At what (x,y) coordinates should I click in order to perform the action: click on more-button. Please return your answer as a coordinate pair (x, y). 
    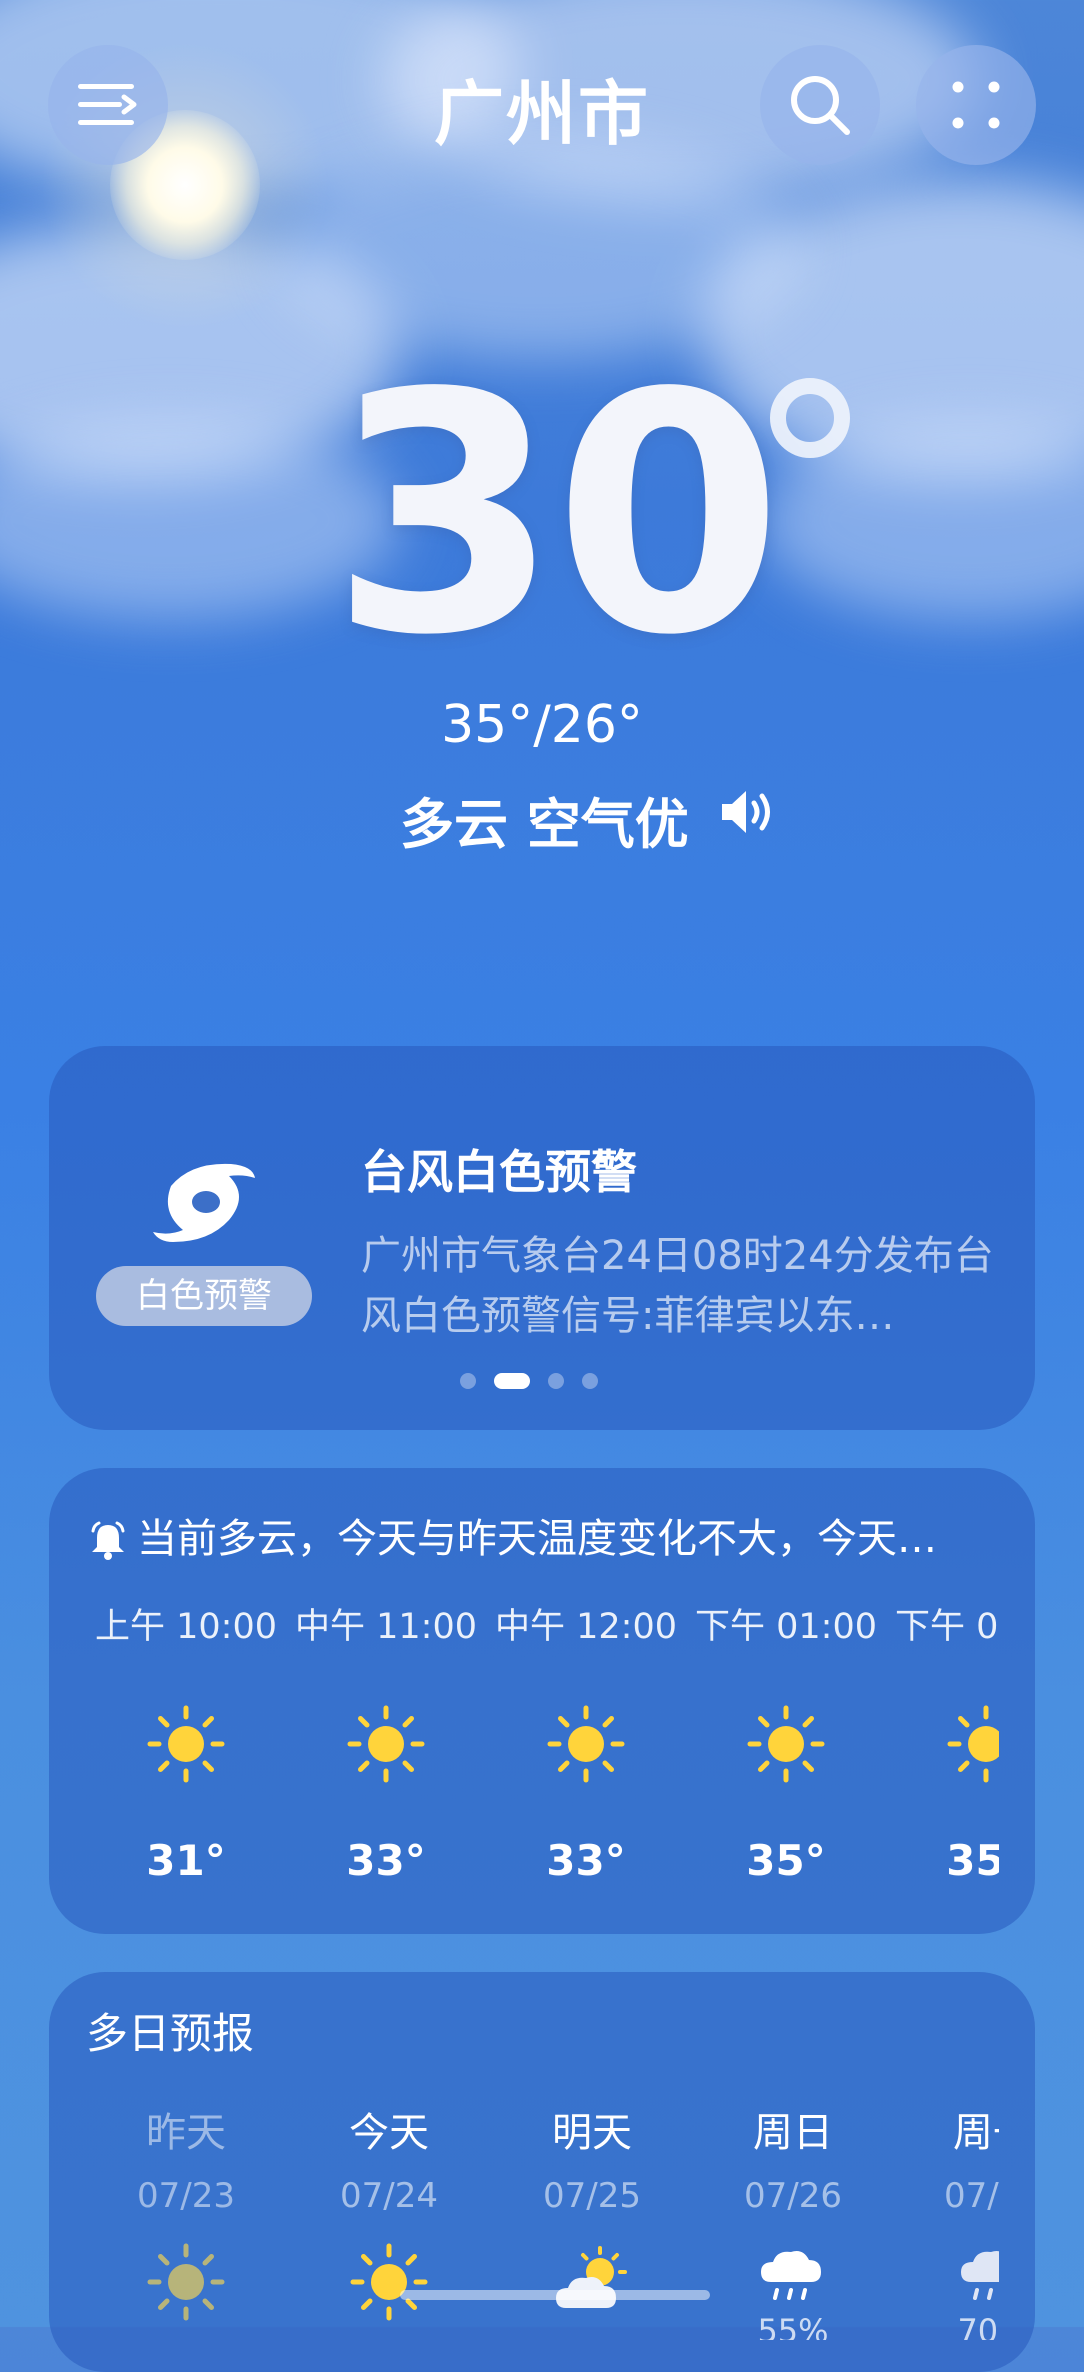
    Looking at the image, I should click on (976, 105).